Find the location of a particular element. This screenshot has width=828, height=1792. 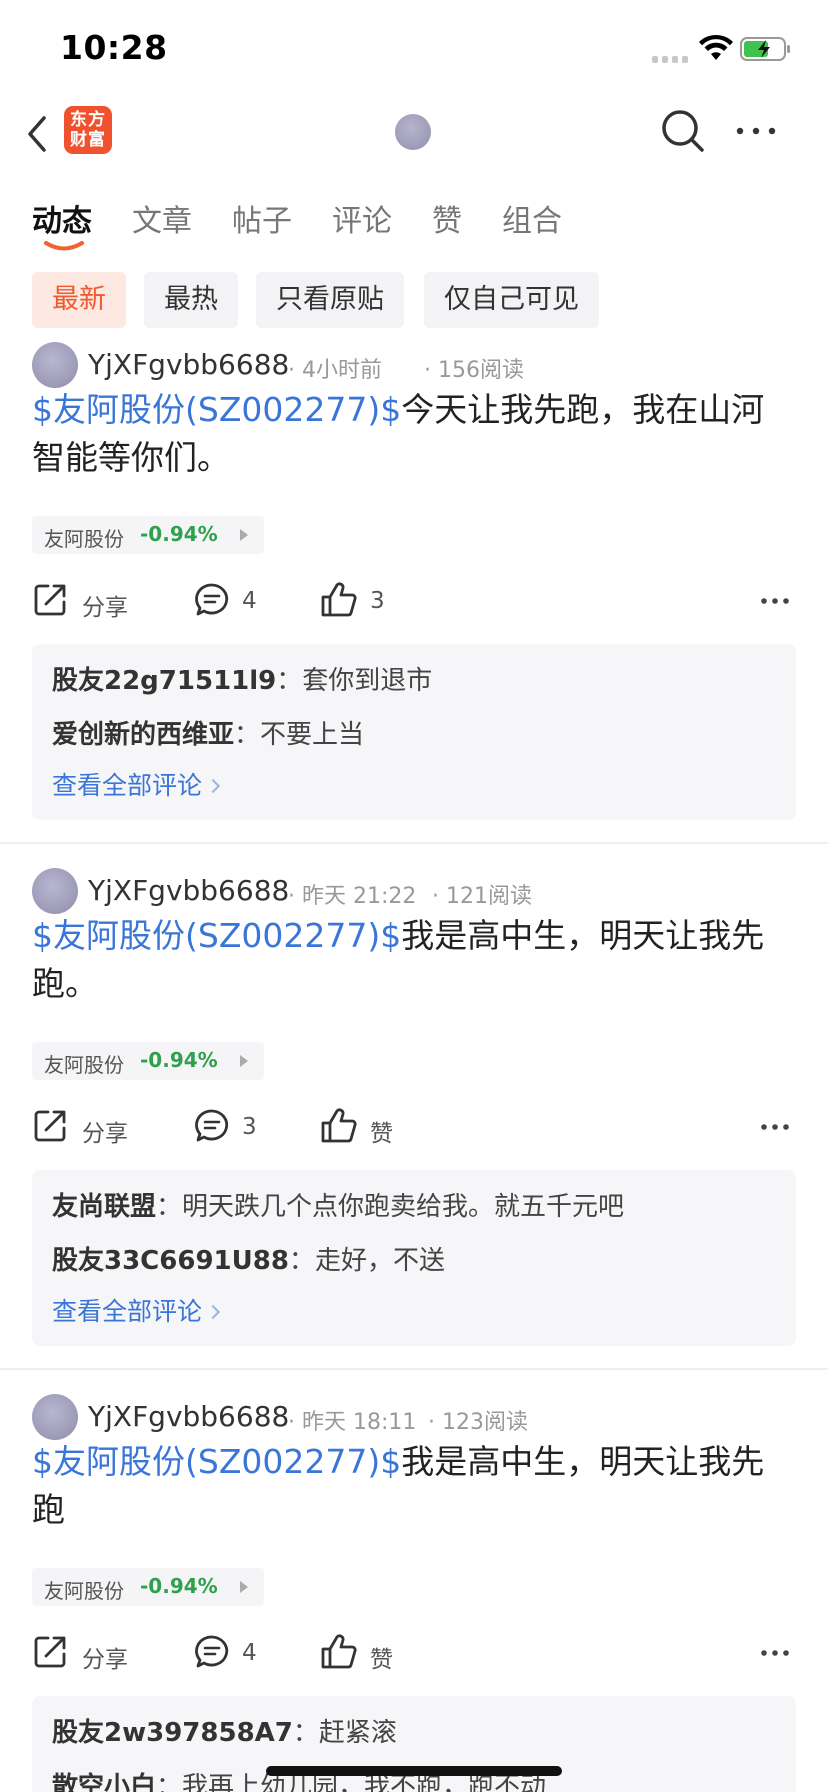

status-bar: 10:28 is located at coordinates (414, 48).